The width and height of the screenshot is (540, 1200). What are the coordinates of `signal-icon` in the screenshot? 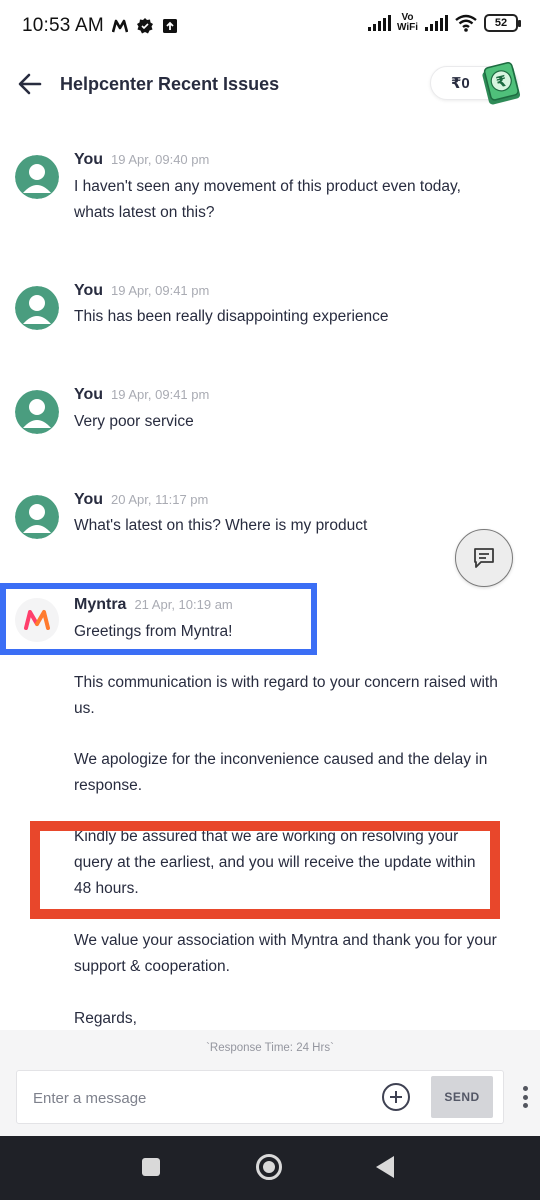 It's located at (379, 23).